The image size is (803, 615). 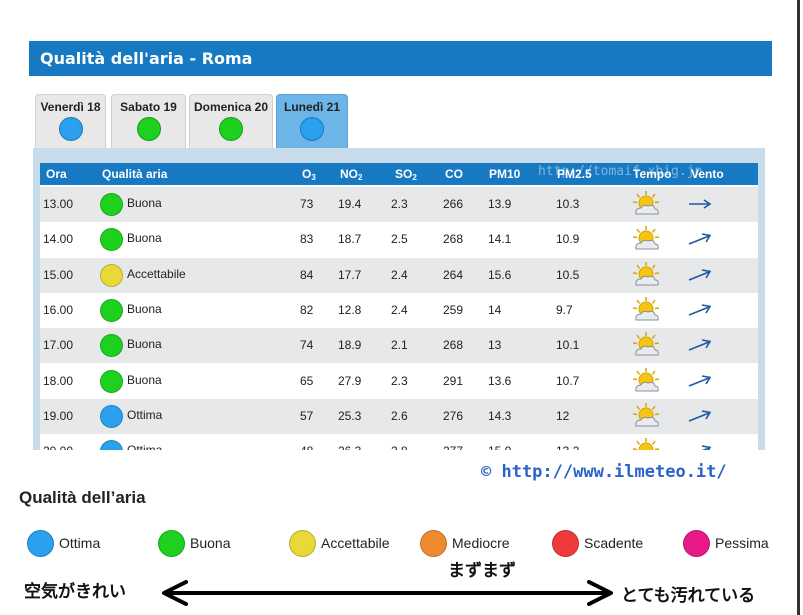 I want to click on cell-ora: 19.00, so click(x=58, y=415).